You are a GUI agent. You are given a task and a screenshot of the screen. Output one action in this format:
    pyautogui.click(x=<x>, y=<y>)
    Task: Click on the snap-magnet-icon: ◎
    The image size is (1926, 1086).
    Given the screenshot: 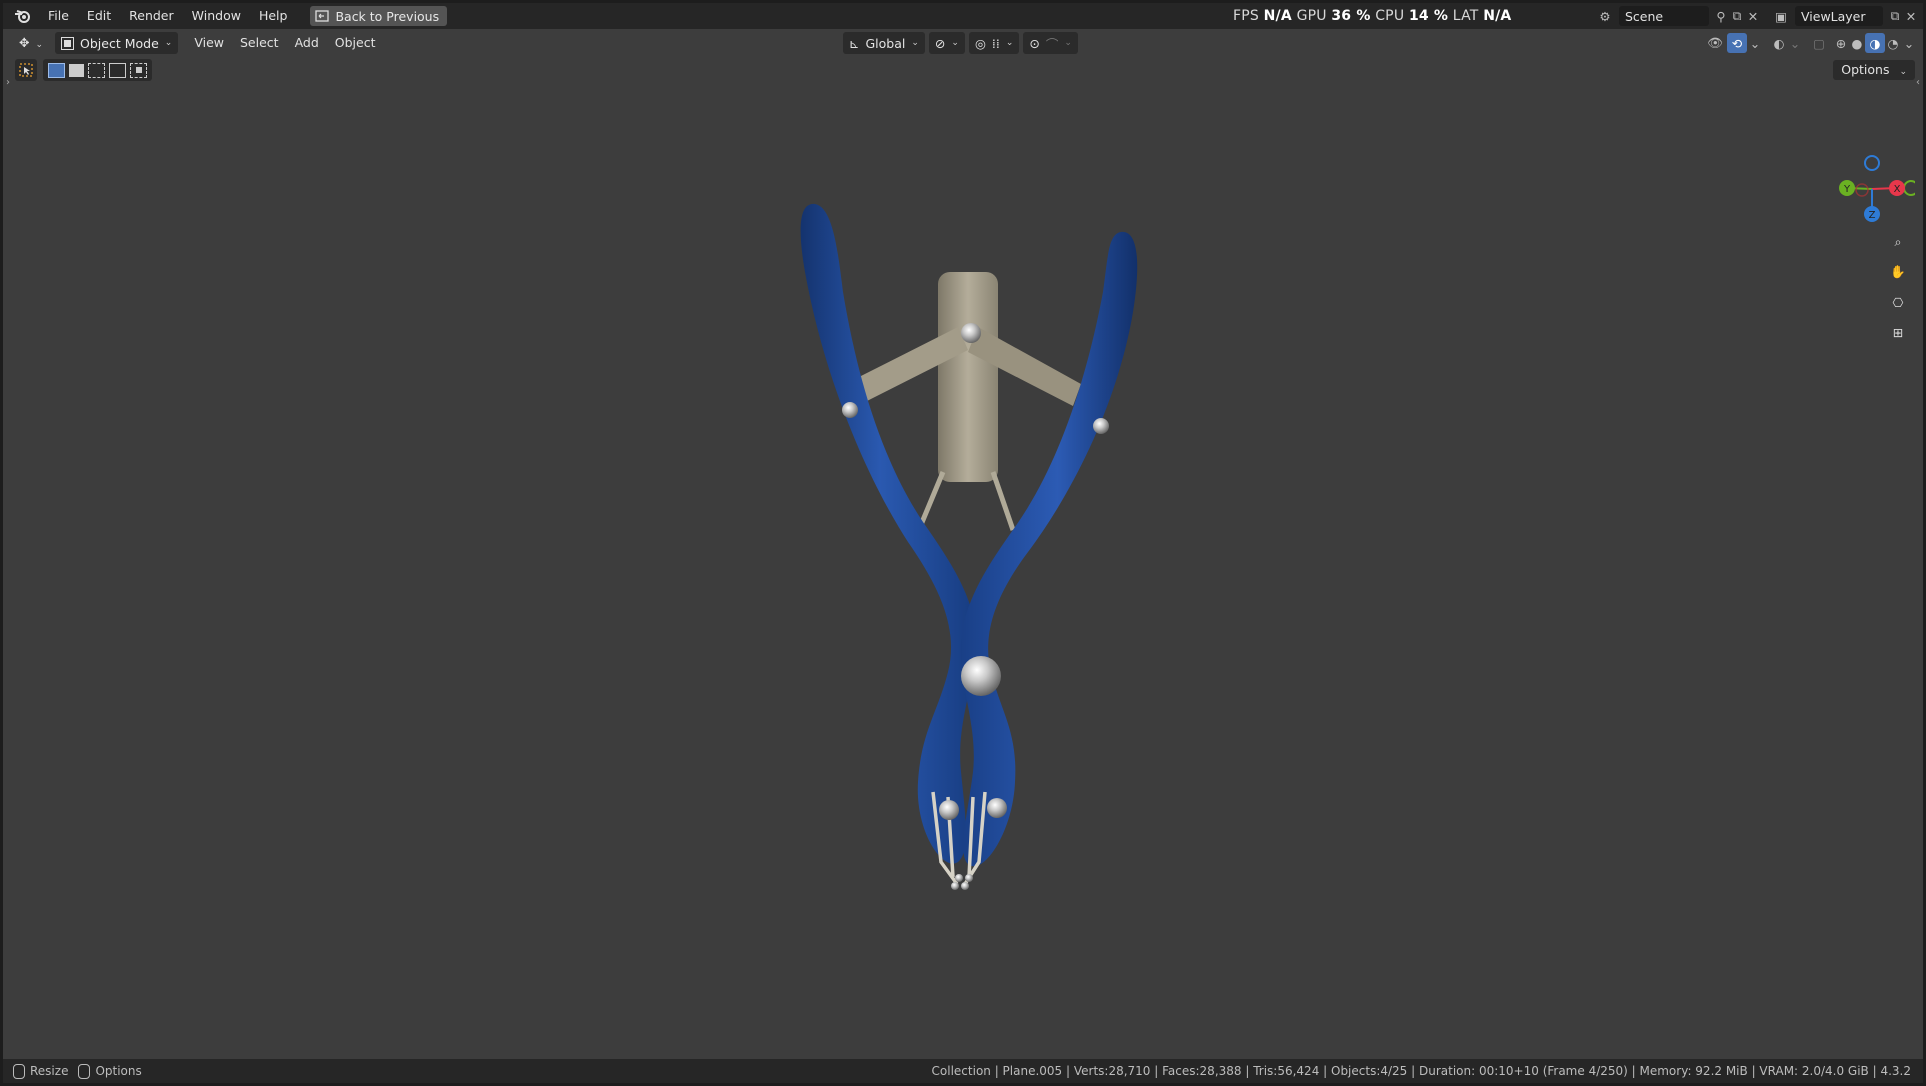 What is the action you would take?
    pyautogui.click(x=980, y=43)
    